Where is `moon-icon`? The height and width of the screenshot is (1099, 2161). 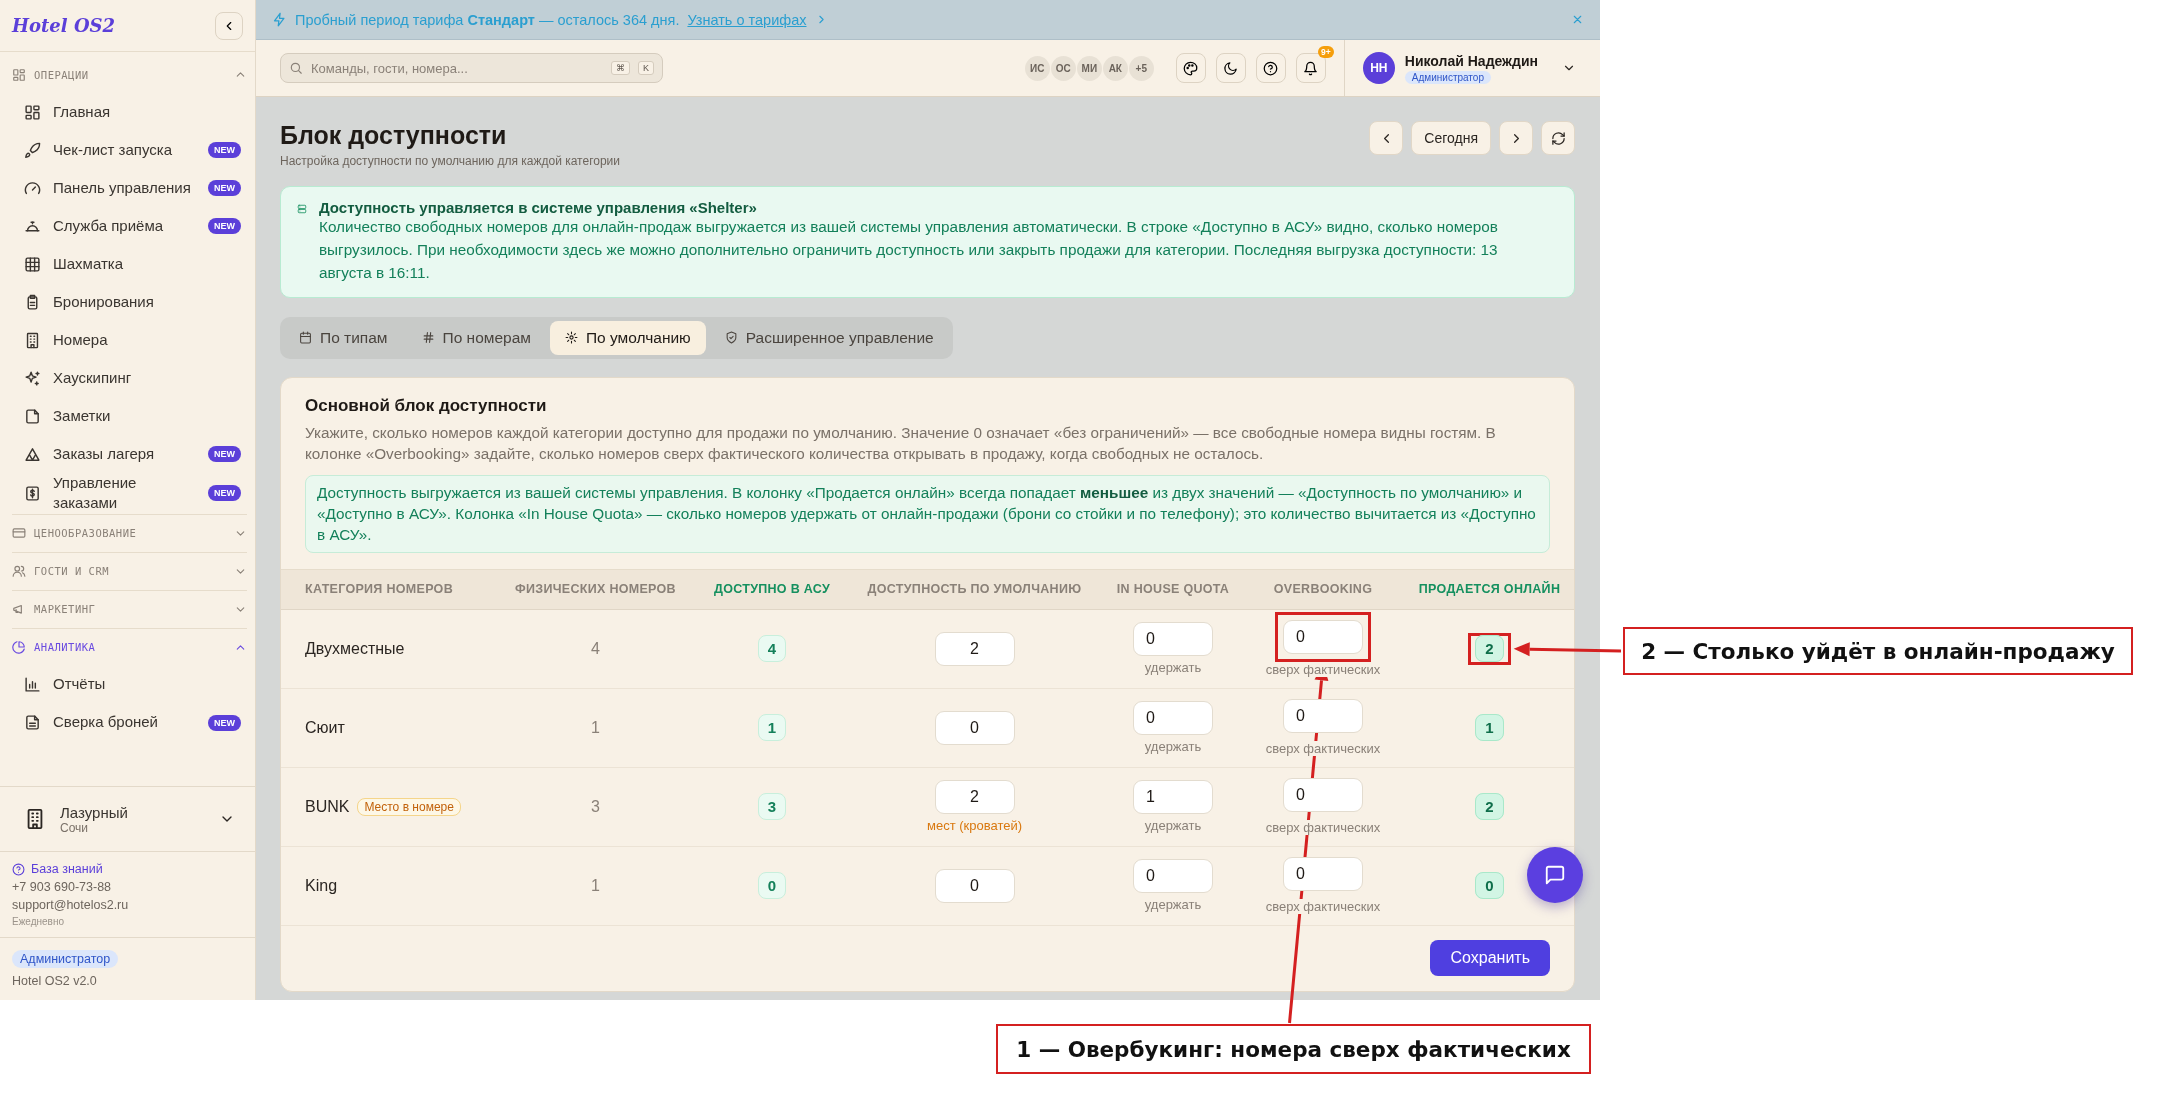 moon-icon is located at coordinates (1231, 68).